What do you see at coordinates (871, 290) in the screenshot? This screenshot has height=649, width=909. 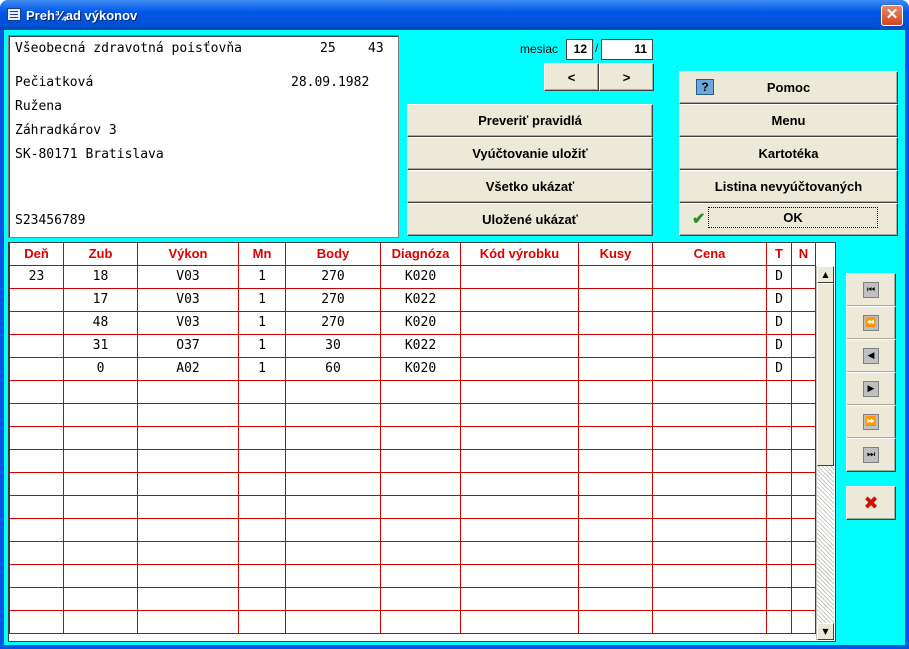 I see `first-record-button: ⏮` at bounding box center [871, 290].